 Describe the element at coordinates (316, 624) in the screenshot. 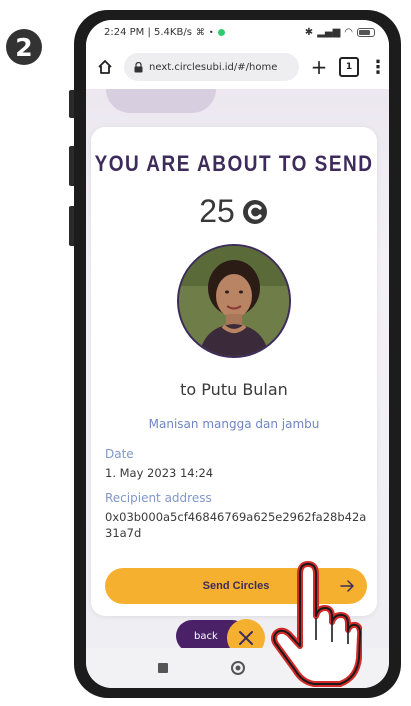

I see `pointing-hand-icon` at that location.